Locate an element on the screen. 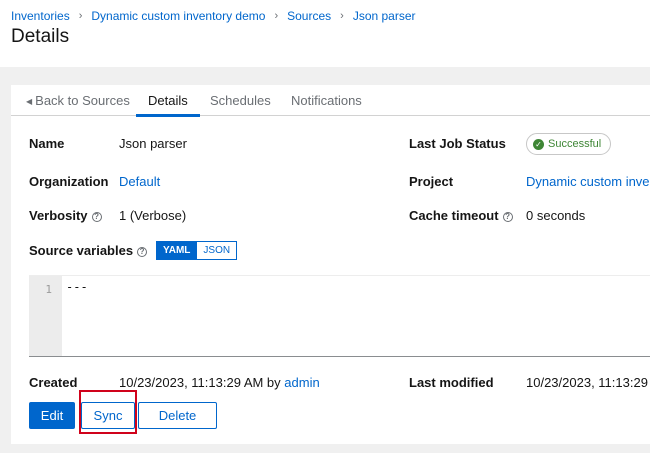  breadcrumb-sources: Sources is located at coordinates (309, 16).